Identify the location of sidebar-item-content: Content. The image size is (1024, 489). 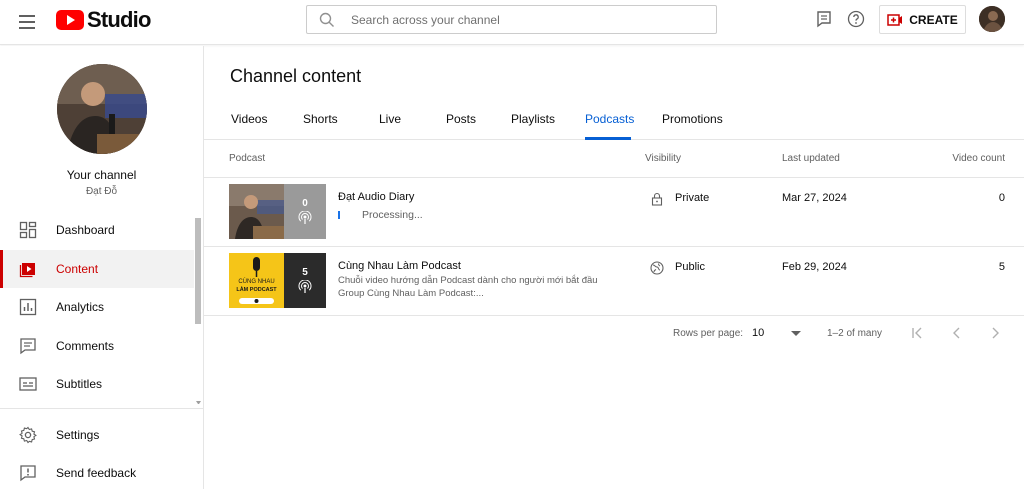
(97, 269).